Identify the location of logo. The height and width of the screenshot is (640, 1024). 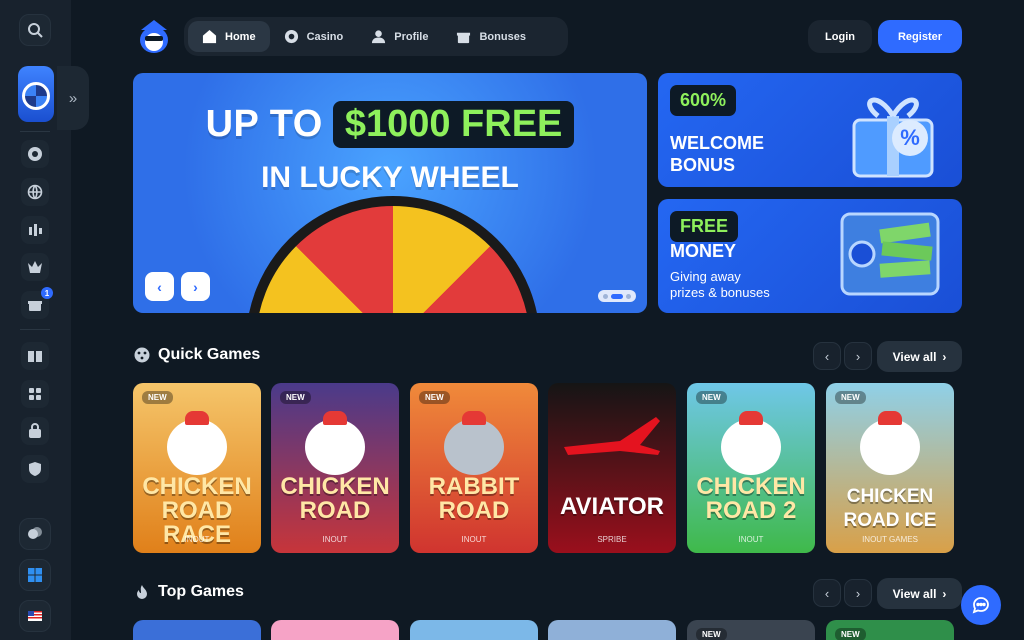
(154, 36).